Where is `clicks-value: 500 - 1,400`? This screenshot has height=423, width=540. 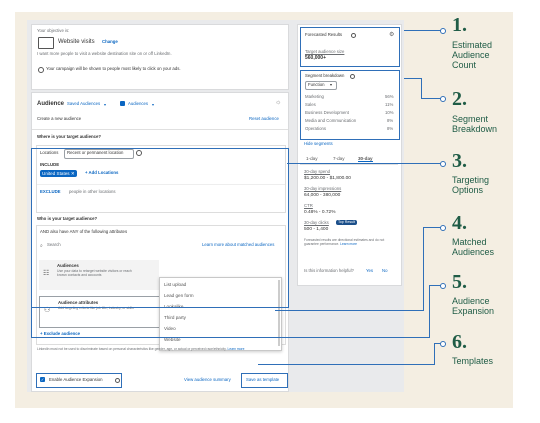
clicks-value: 500 - 1,400 is located at coordinates (316, 229).